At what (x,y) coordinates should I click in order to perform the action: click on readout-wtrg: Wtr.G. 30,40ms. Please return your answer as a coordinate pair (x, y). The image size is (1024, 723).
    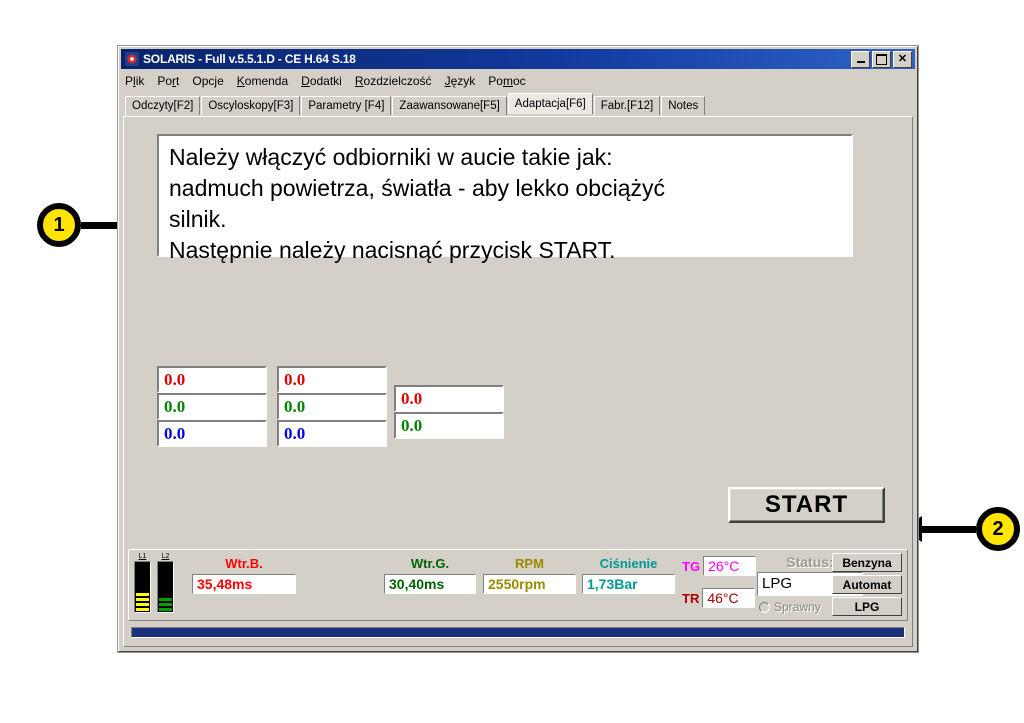
    Looking at the image, I should click on (430, 575).